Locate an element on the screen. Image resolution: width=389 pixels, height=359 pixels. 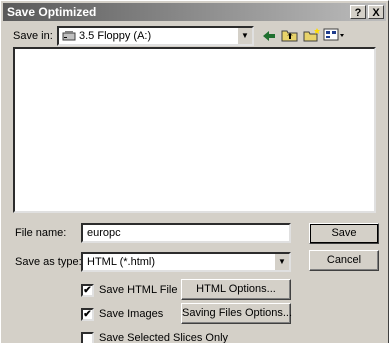
filetype-value: HTML (*.html) is located at coordinates (121, 262).